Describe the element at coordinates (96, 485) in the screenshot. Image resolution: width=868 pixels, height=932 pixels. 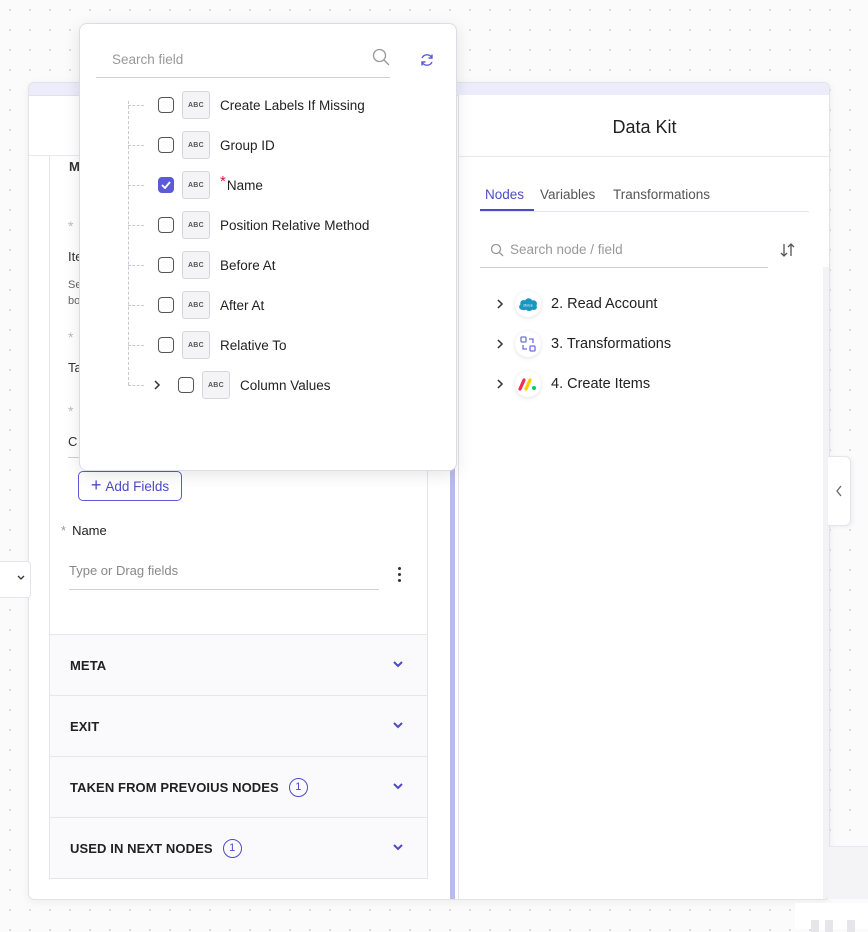
I see `plus-icon: +` at that location.